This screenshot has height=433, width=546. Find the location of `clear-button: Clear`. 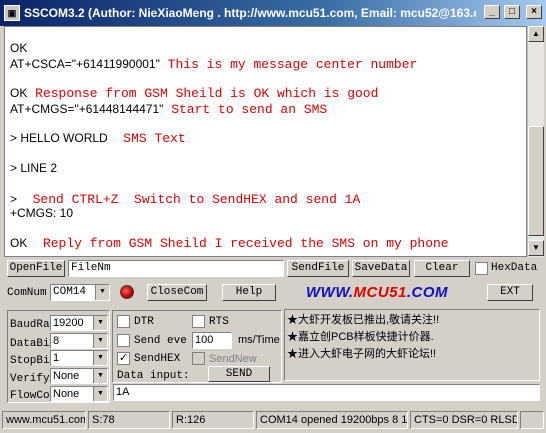

clear-button: Clear is located at coordinates (442, 268).